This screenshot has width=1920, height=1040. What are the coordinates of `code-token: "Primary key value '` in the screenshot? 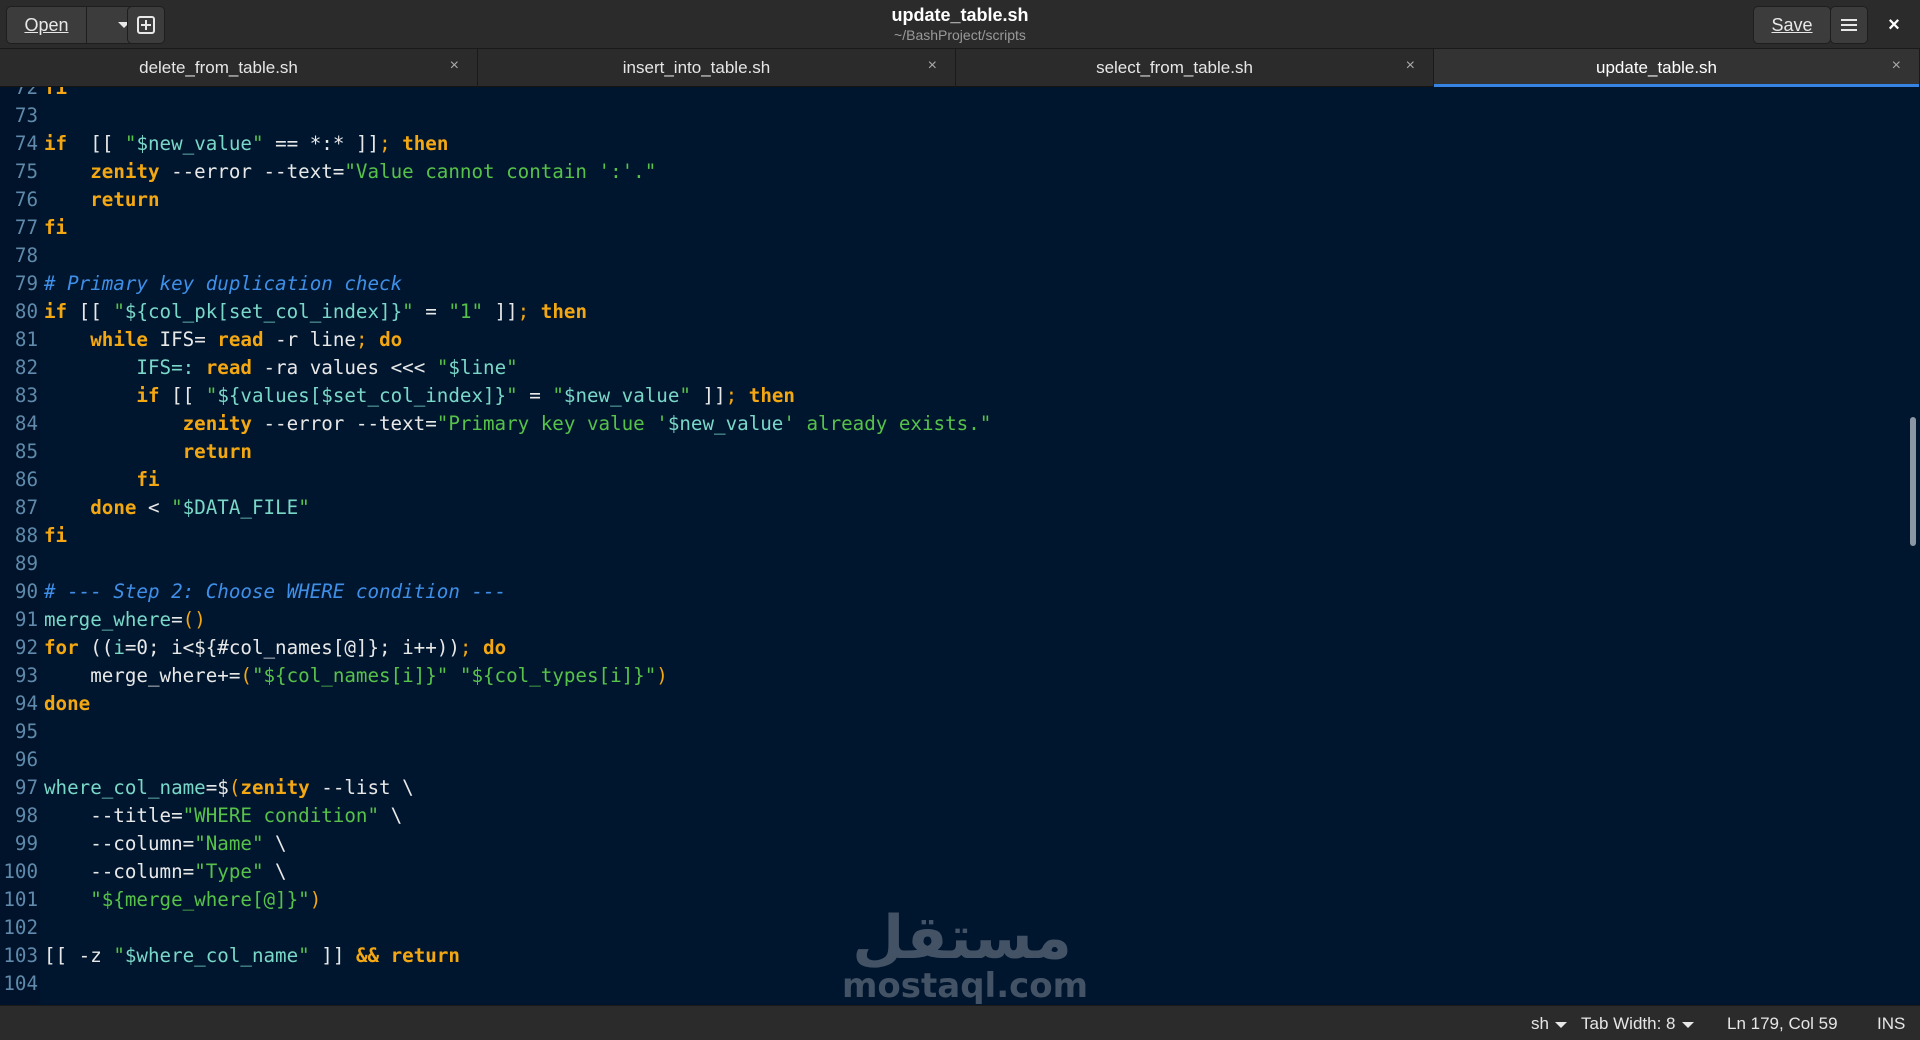 It's located at (552, 423).